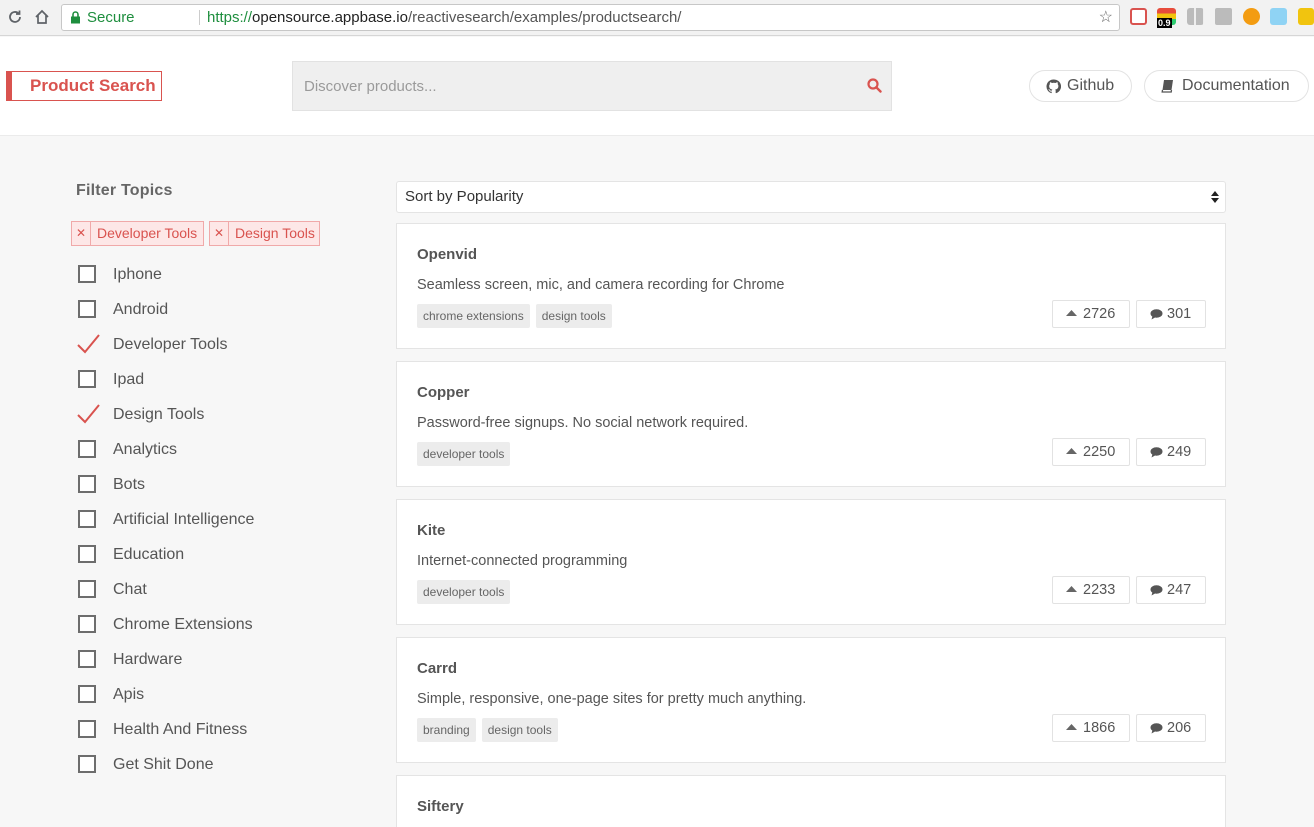  Describe the element at coordinates (1106, 17) in the screenshot. I see `bookmark-star-icon: ☆` at that location.